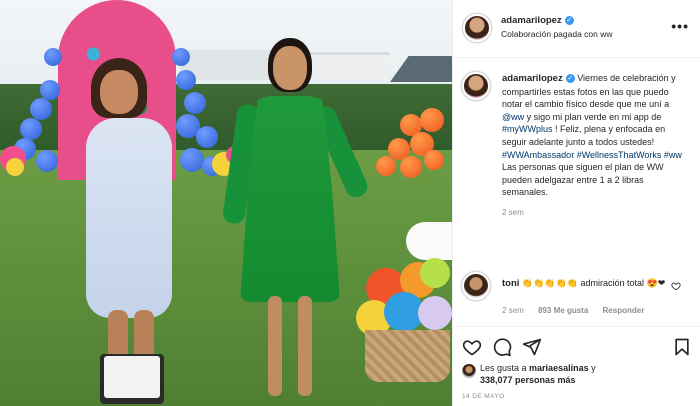  What do you see at coordinates (656, 283) in the screenshot?
I see `comment-emoji: 😍❤` at bounding box center [656, 283].